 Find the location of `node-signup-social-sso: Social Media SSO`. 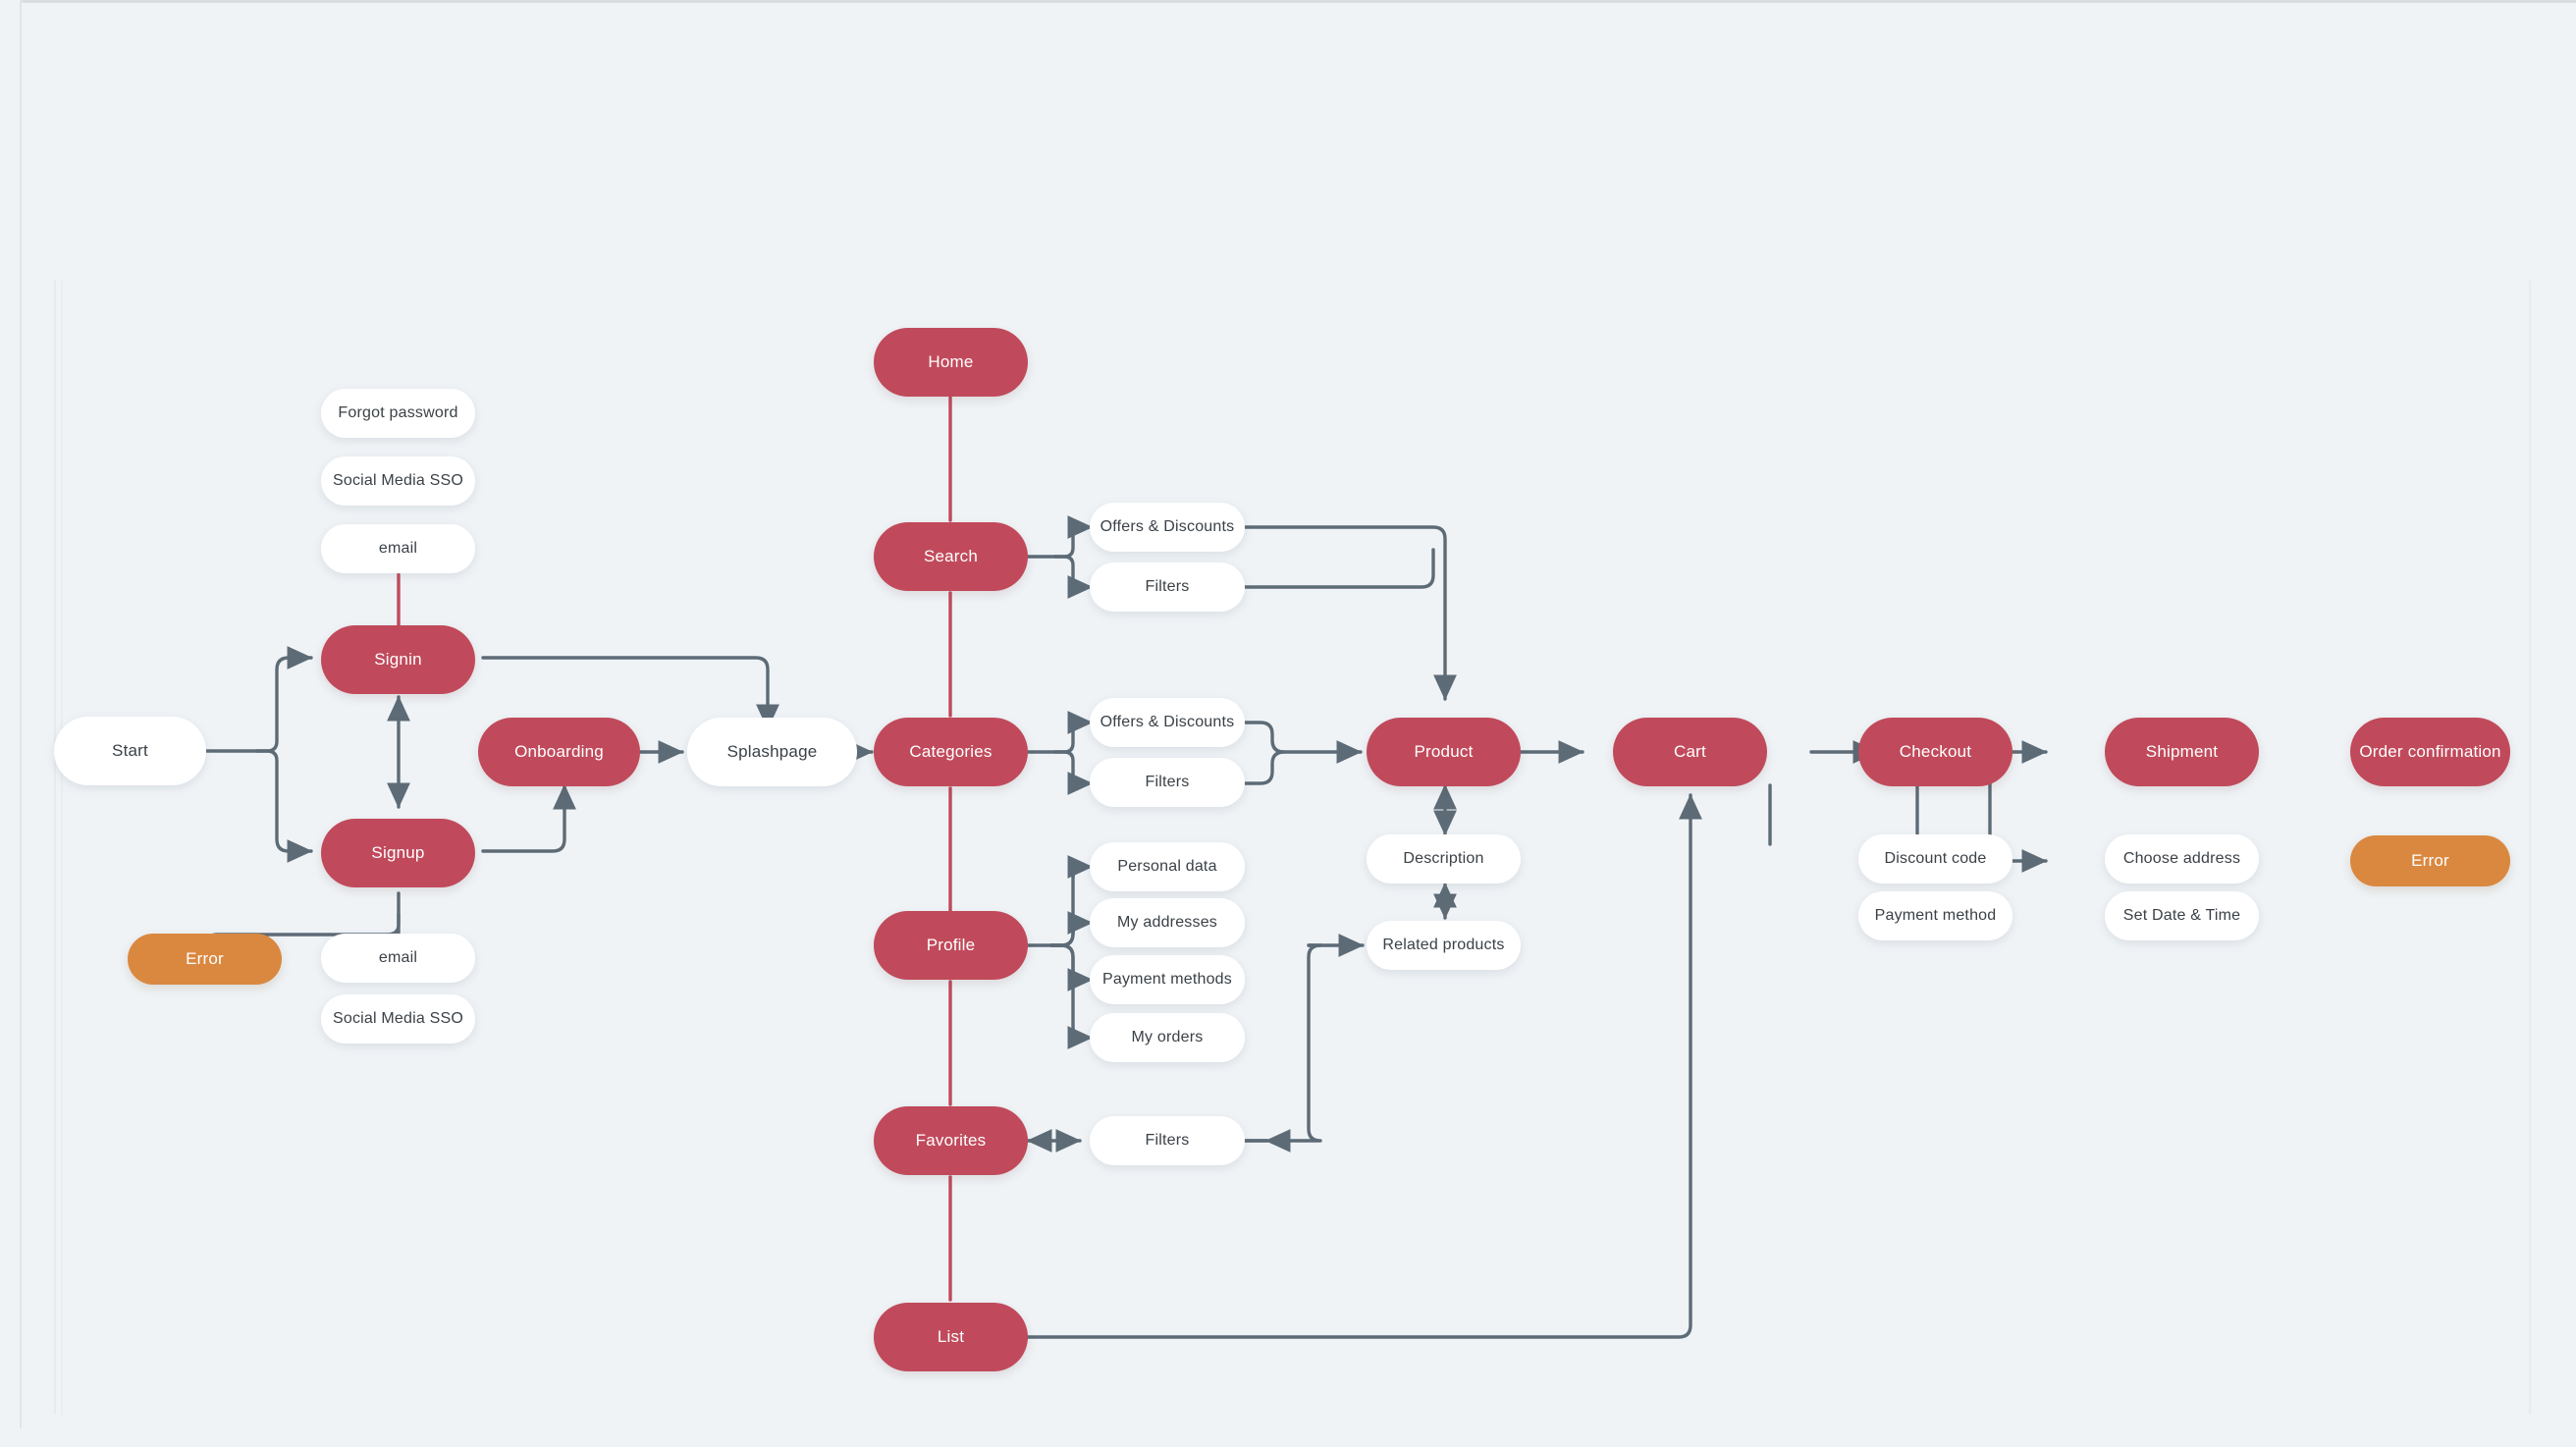

node-signup-social-sso: Social Media SSO is located at coordinates (398, 1019).